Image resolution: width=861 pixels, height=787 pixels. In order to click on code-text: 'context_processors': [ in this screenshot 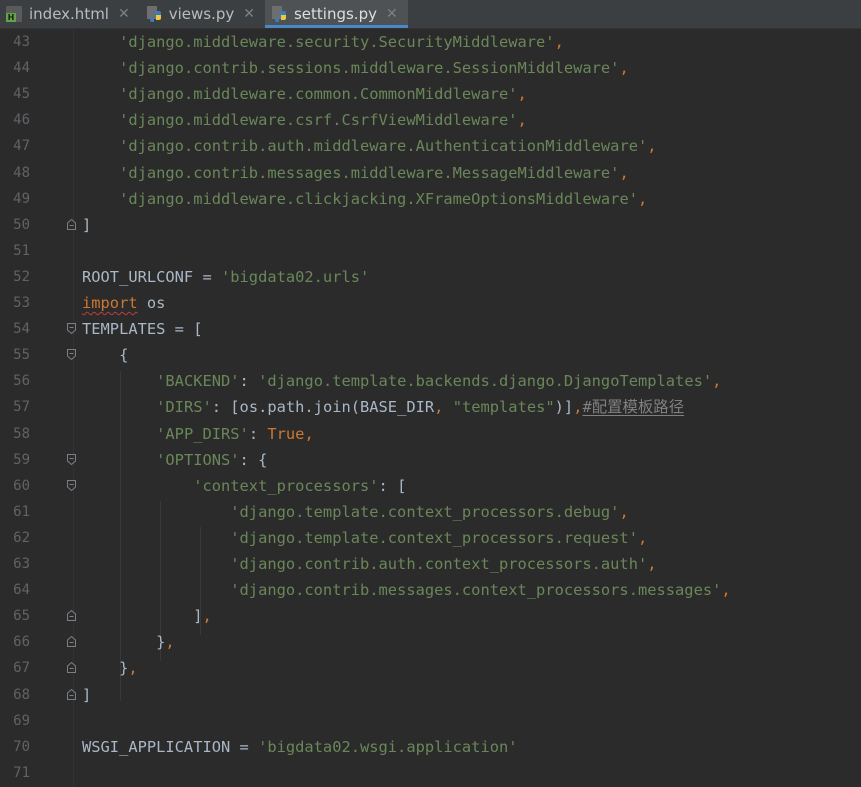, I will do `click(244, 486)`.